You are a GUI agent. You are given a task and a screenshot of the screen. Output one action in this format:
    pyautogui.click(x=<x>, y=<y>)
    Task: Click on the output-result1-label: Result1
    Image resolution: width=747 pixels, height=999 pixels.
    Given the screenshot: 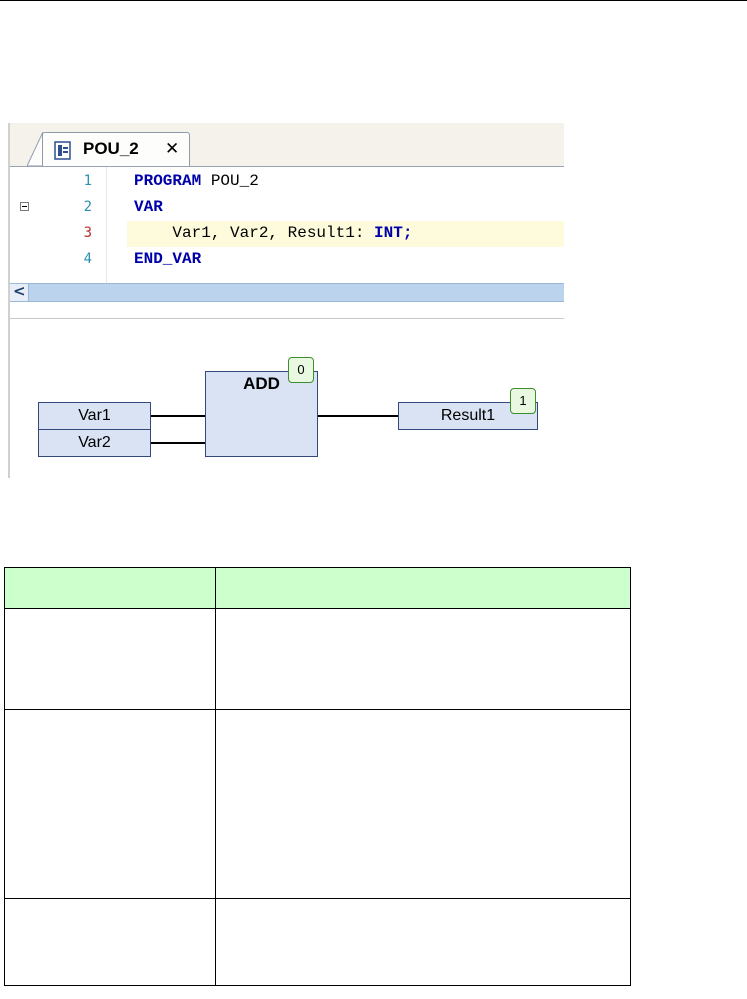 What is the action you would take?
    pyautogui.click(x=468, y=415)
    